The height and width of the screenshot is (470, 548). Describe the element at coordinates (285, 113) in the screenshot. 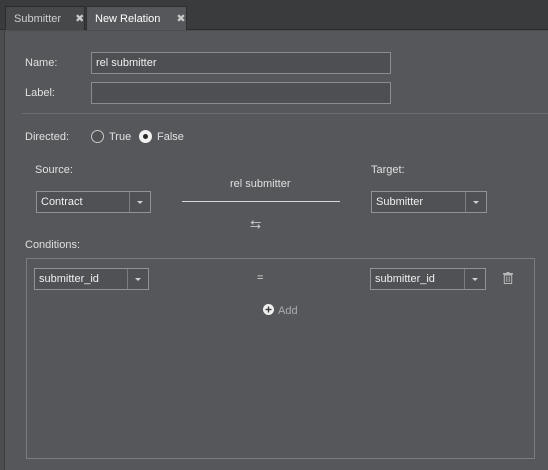

I see `divider` at that location.